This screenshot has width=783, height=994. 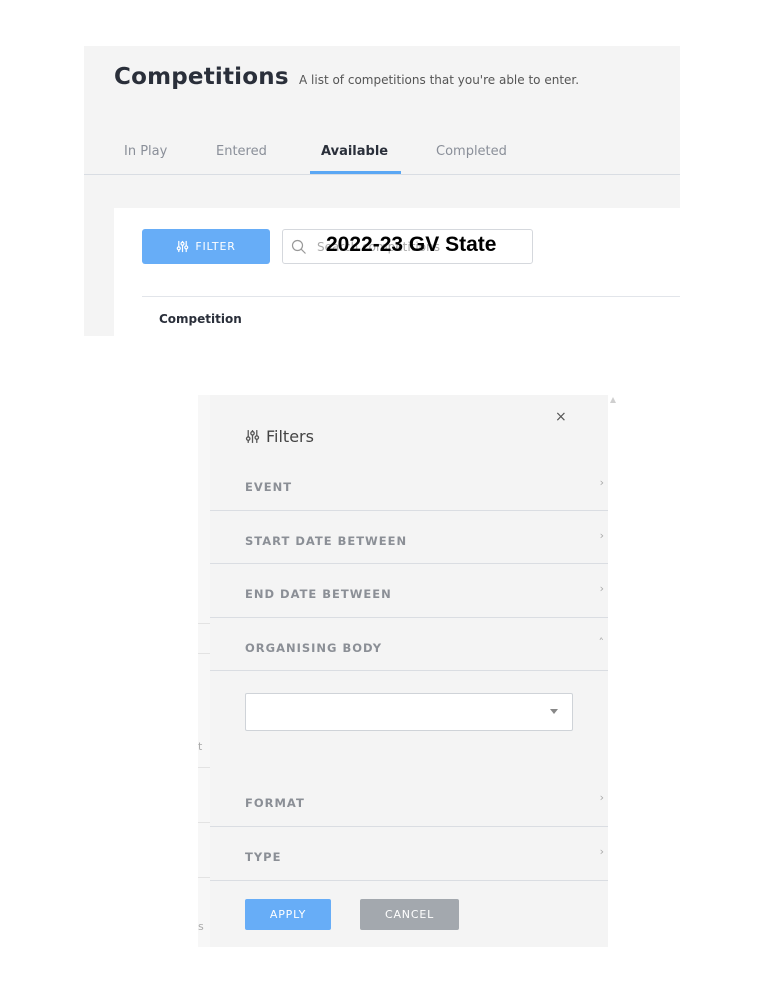 I want to click on tab-entered: Entered, so click(x=241, y=151).